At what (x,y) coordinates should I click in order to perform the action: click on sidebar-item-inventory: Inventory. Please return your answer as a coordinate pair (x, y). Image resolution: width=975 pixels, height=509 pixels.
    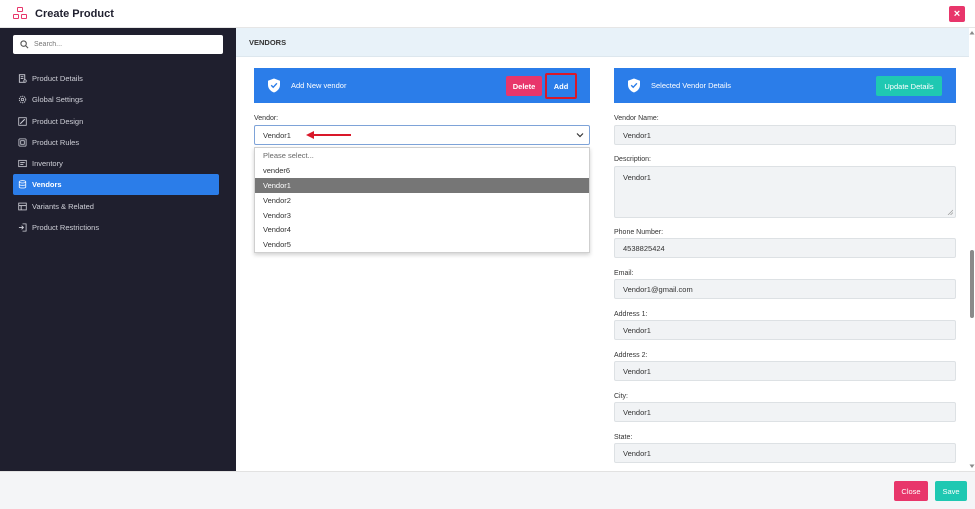
    Looking at the image, I should click on (116, 163).